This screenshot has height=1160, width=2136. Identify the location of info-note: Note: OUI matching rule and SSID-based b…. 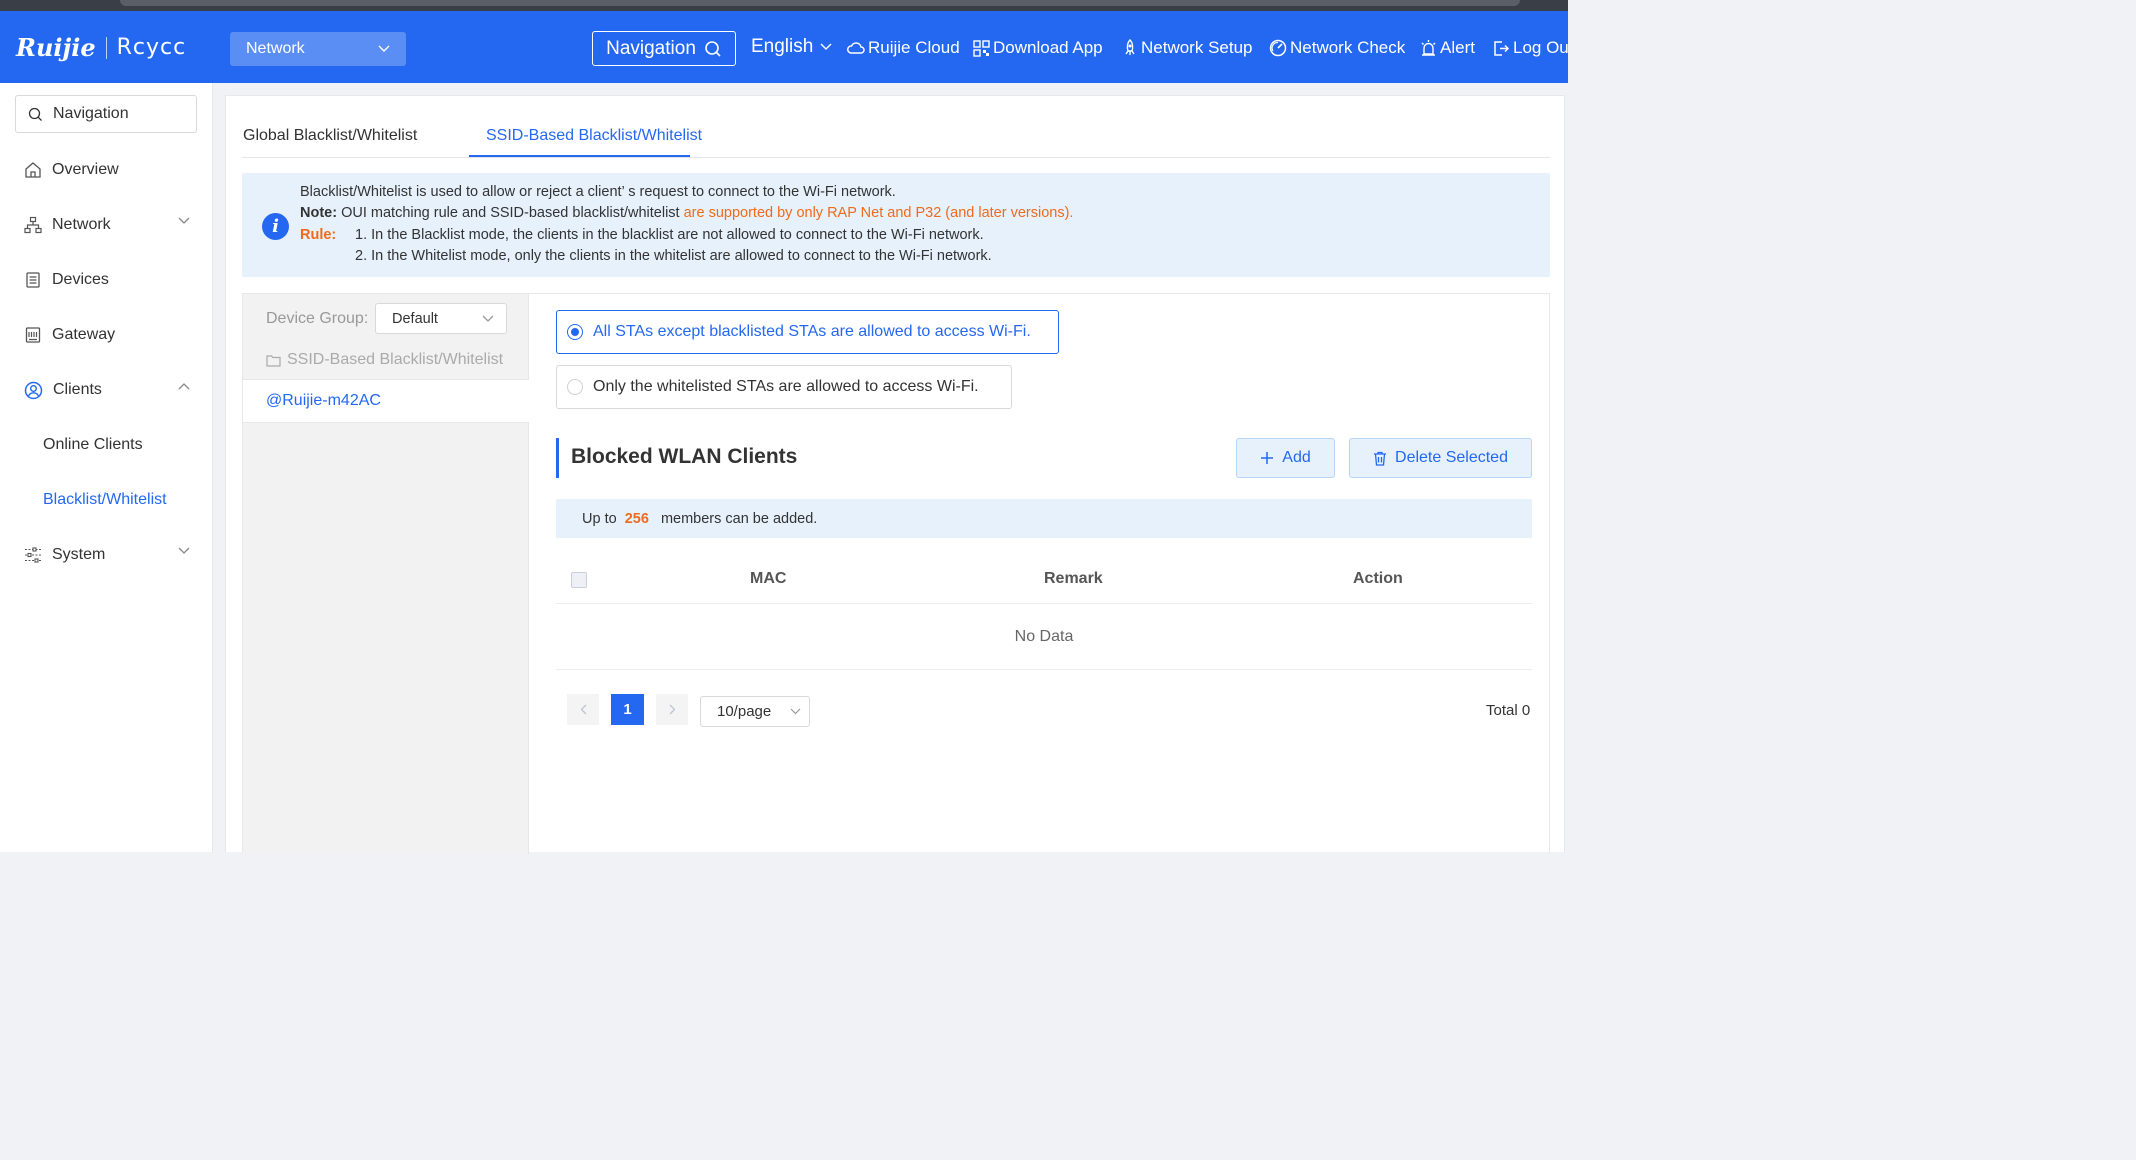
(686, 213).